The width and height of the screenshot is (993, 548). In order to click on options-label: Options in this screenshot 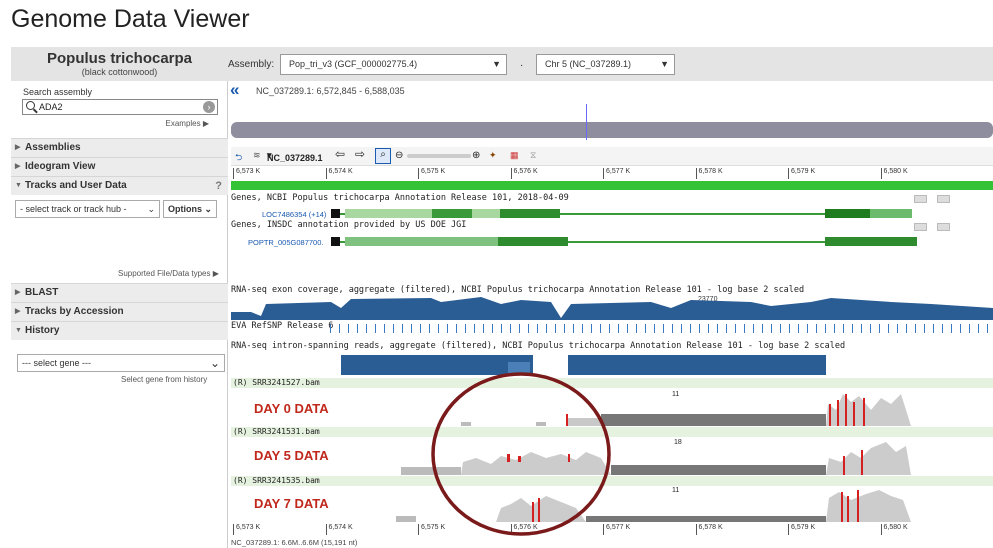, I will do `click(185, 209)`.